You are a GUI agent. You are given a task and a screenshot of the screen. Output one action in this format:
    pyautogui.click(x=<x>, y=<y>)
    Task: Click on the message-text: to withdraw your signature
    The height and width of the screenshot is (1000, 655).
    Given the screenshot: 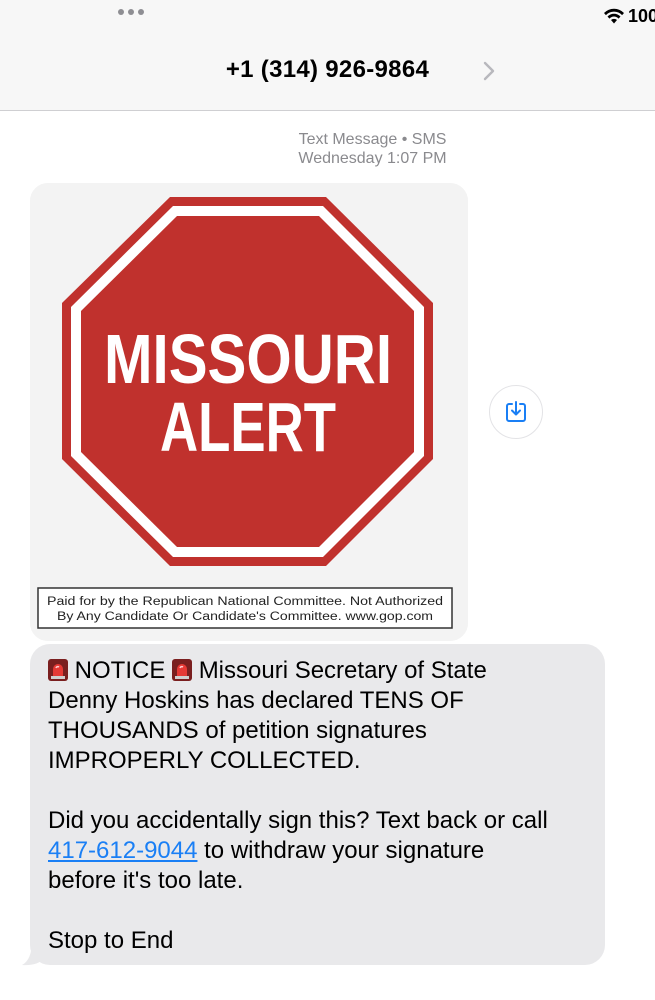 What is the action you would take?
    pyautogui.click(x=341, y=850)
    